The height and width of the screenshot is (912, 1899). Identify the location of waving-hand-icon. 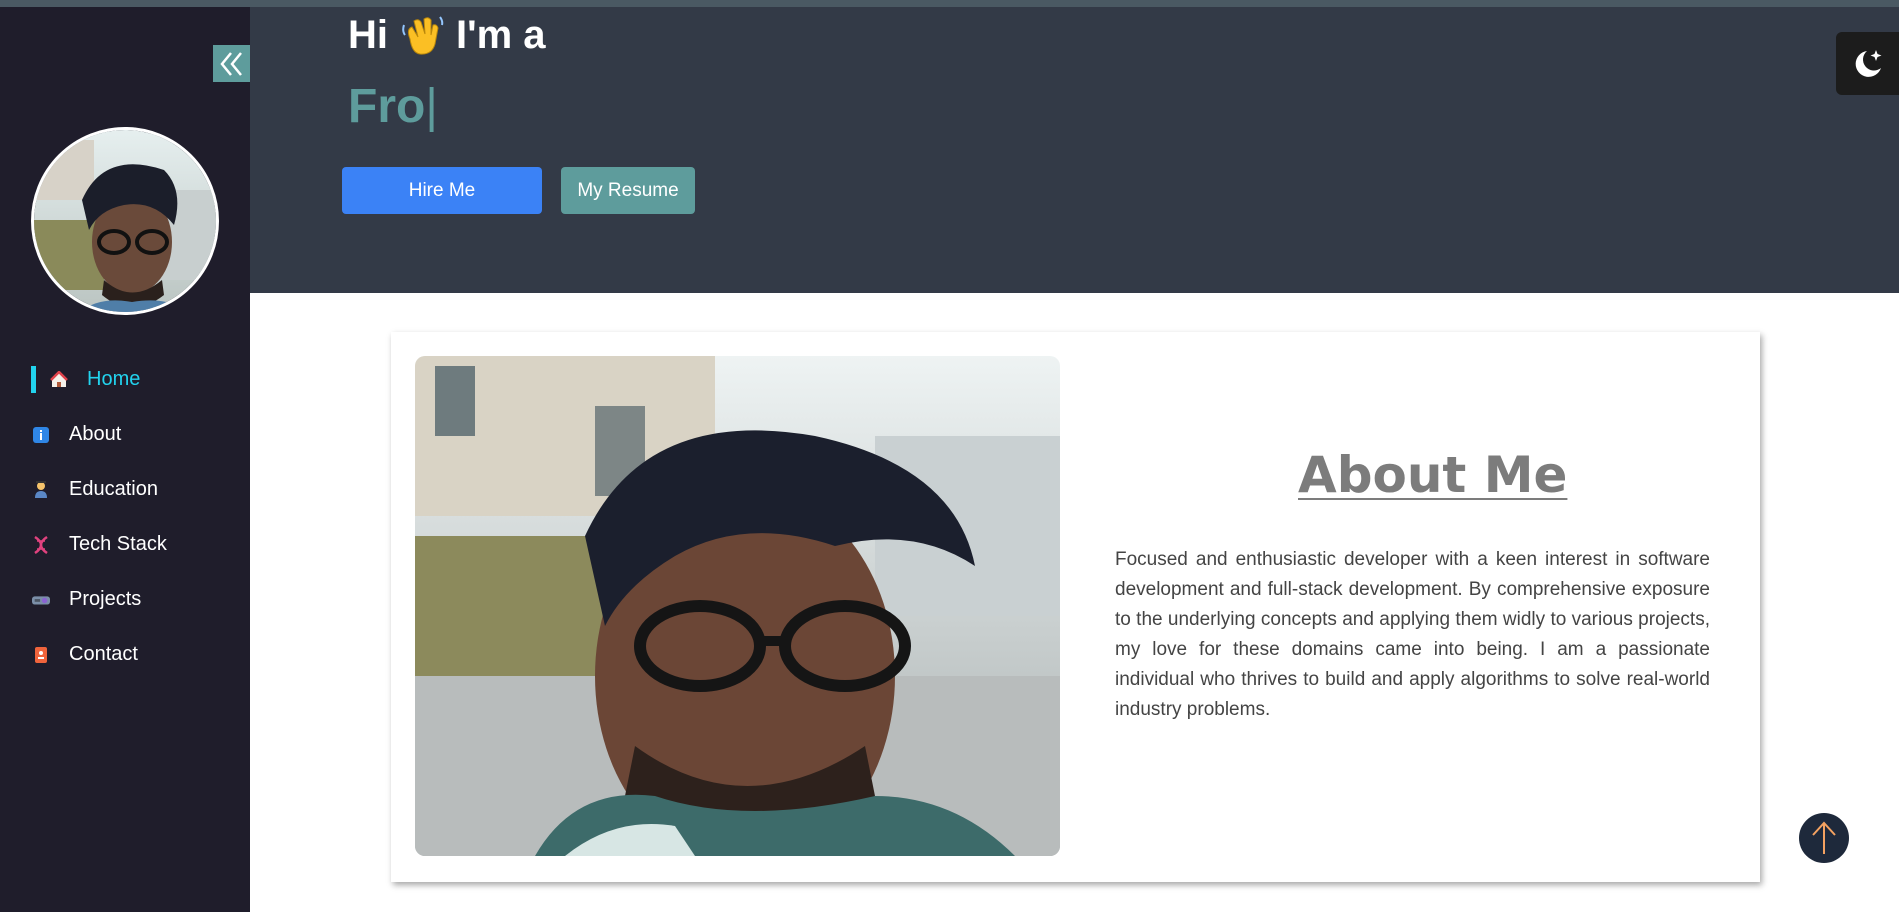
(422, 35).